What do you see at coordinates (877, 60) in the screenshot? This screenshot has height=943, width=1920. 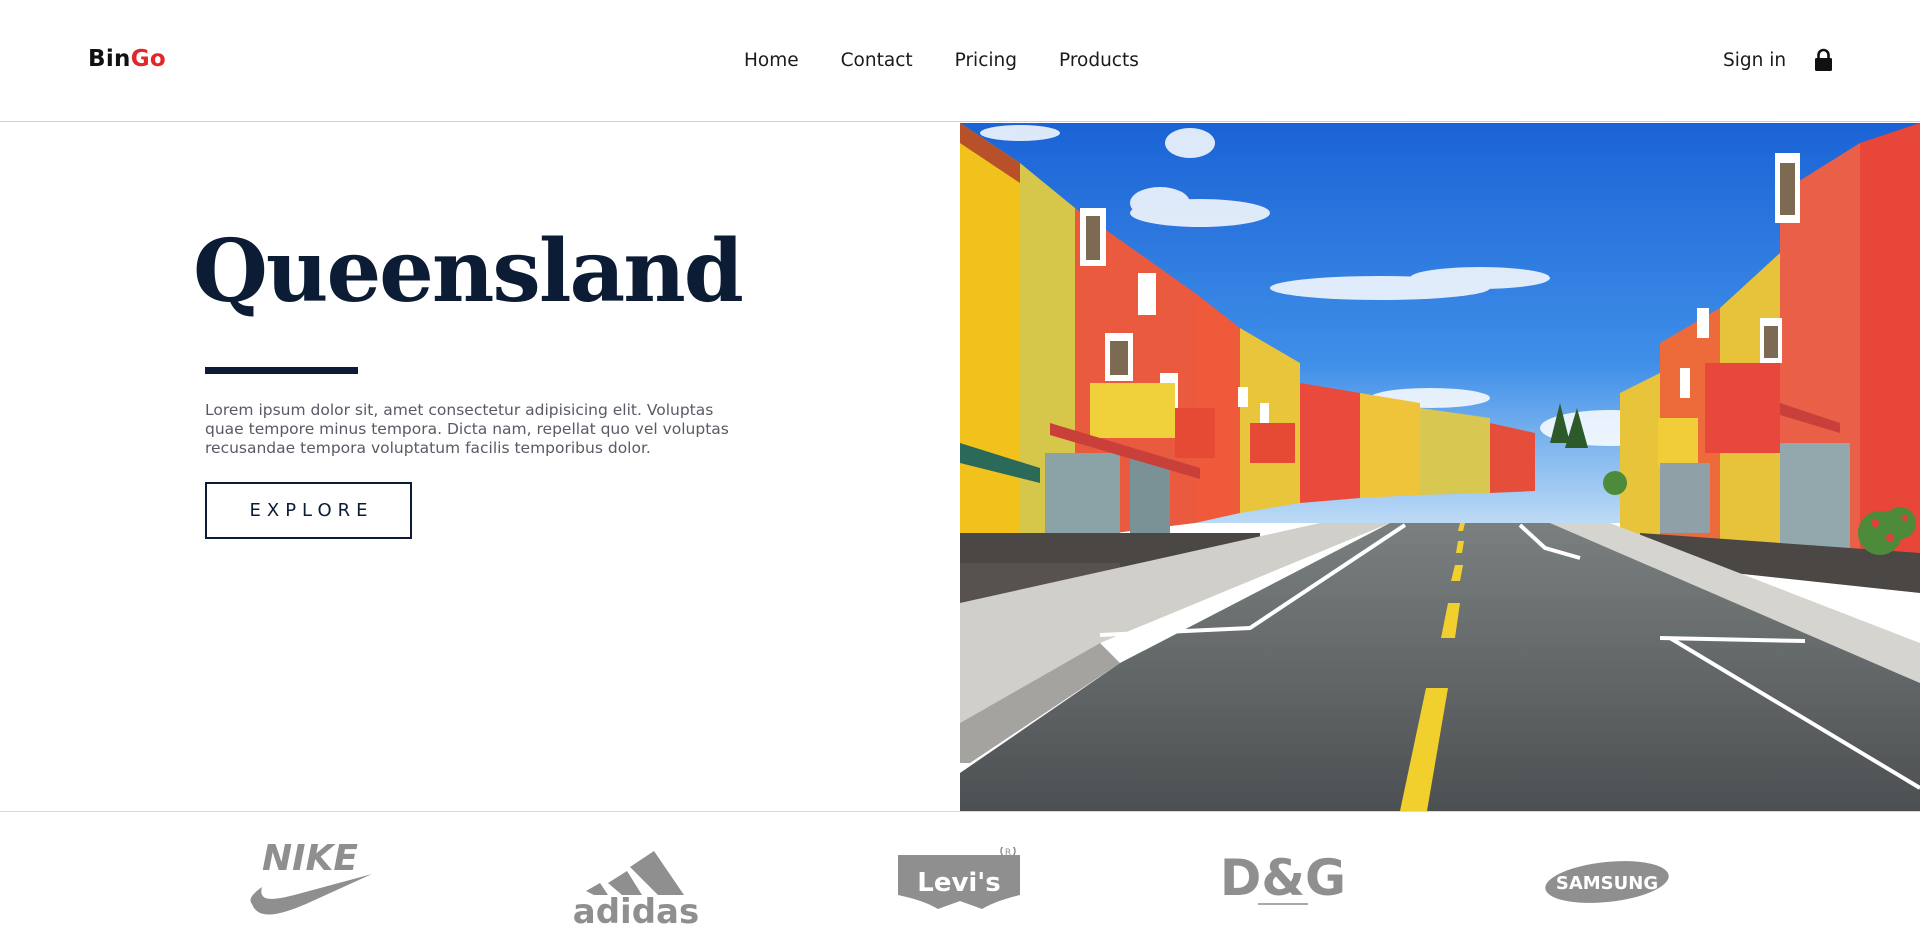 I see `nav-contact: Contact` at bounding box center [877, 60].